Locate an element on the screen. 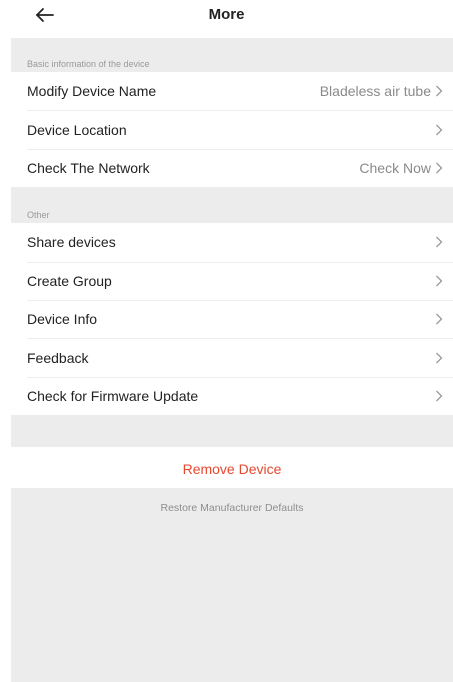  page-title: More is located at coordinates (226, 14).